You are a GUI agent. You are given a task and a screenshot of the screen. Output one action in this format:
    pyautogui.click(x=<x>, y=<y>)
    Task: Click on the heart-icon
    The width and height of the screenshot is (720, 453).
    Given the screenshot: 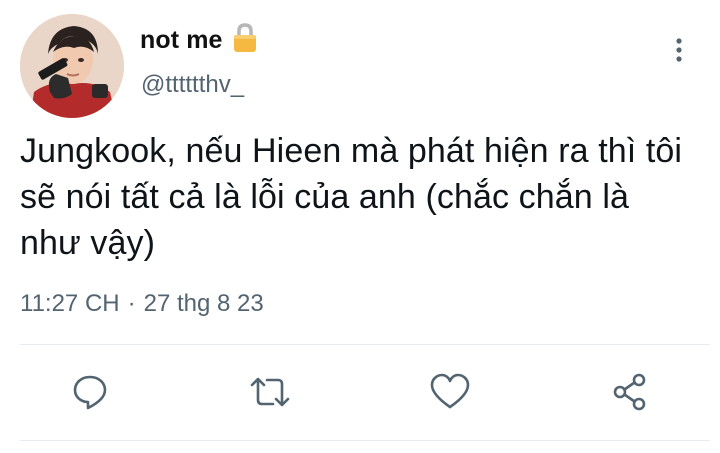 What is the action you would take?
    pyautogui.click(x=450, y=391)
    